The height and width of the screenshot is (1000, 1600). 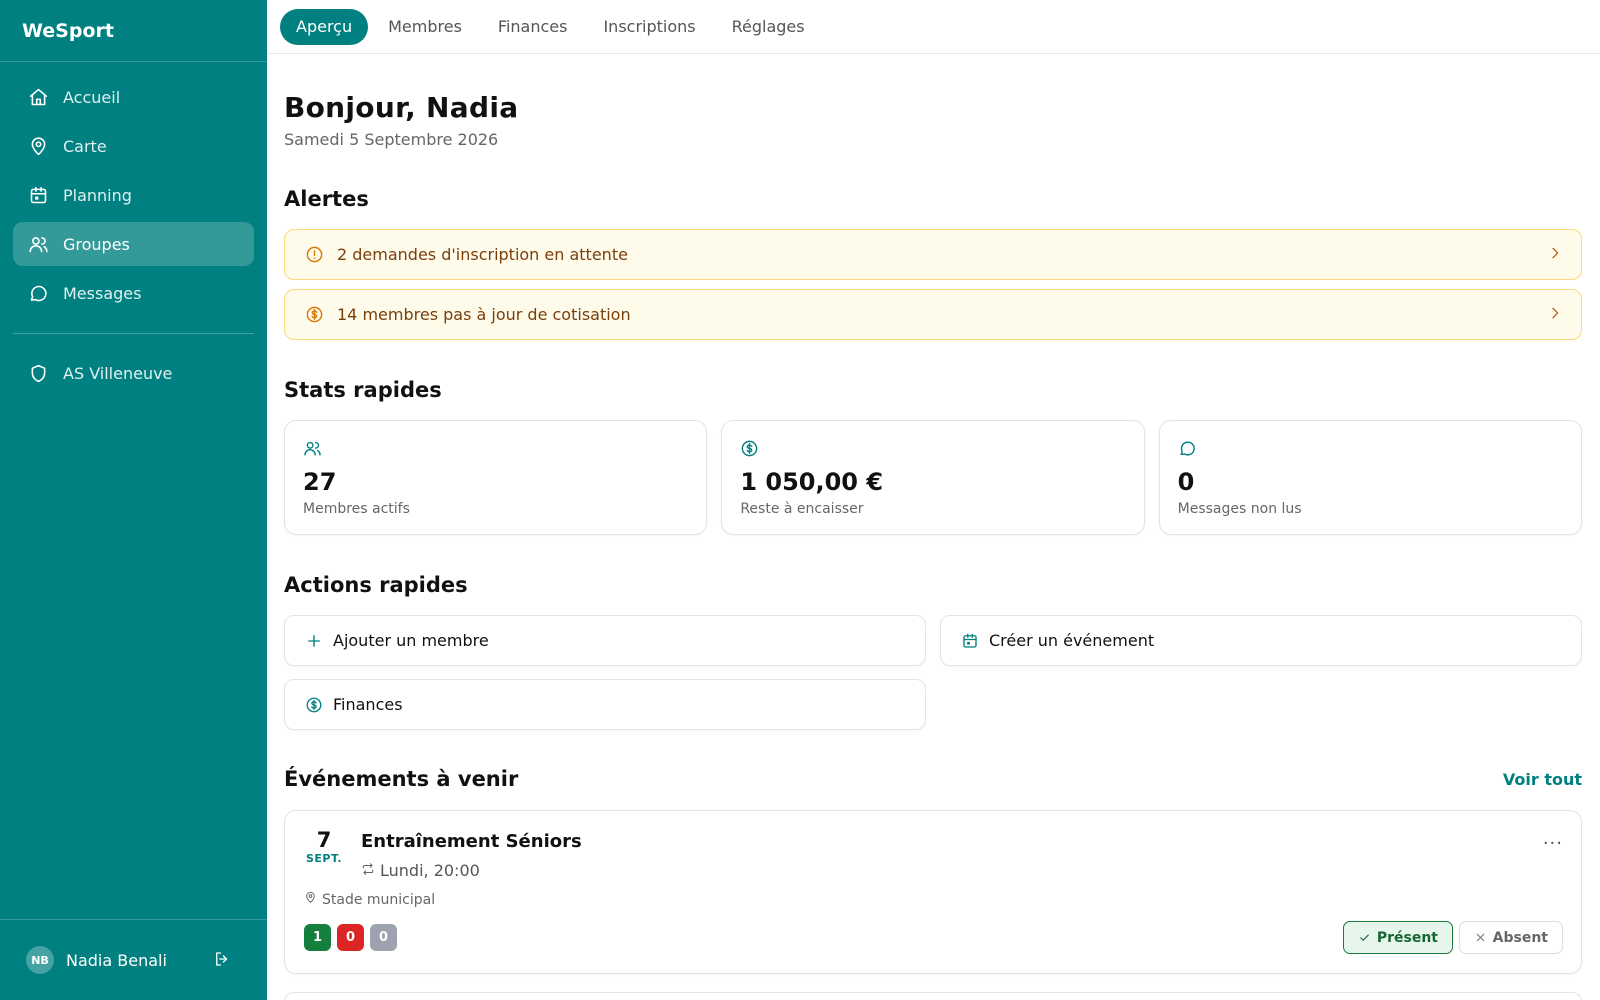 What do you see at coordinates (1261, 640) in the screenshot?
I see `create-event-button: Créer un événement` at bounding box center [1261, 640].